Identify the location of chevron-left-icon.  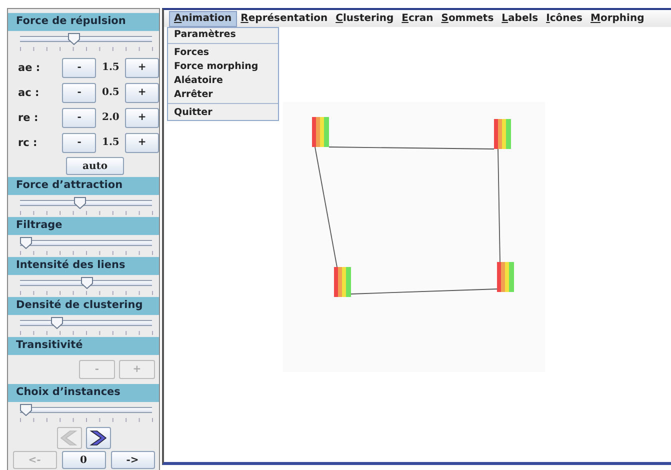
(69, 438).